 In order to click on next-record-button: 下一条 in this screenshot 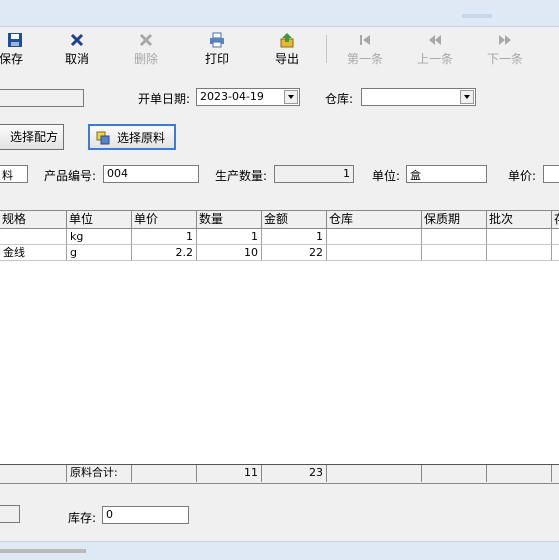, I will do `click(505, 50)`.